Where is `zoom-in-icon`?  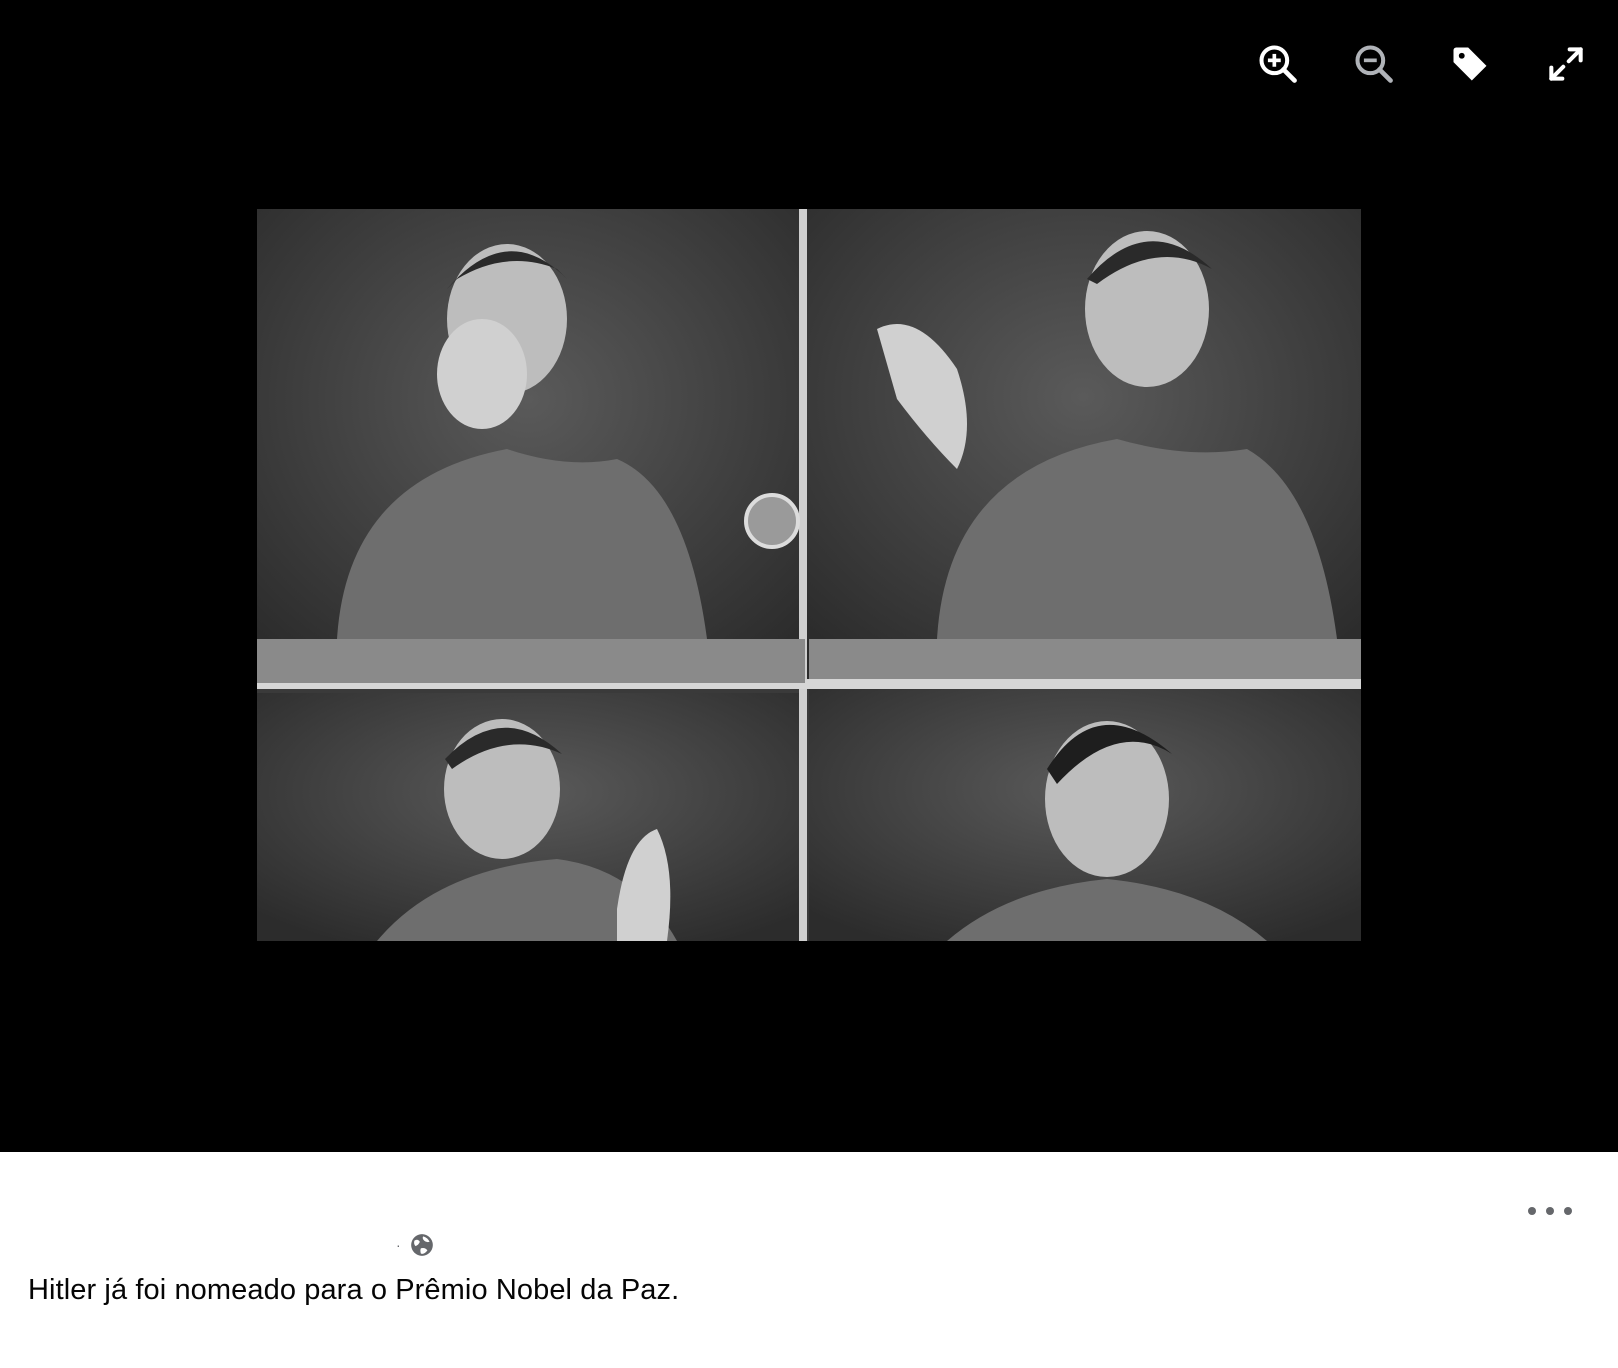
zoom-in-icon is located at coordinates (1278, 64).